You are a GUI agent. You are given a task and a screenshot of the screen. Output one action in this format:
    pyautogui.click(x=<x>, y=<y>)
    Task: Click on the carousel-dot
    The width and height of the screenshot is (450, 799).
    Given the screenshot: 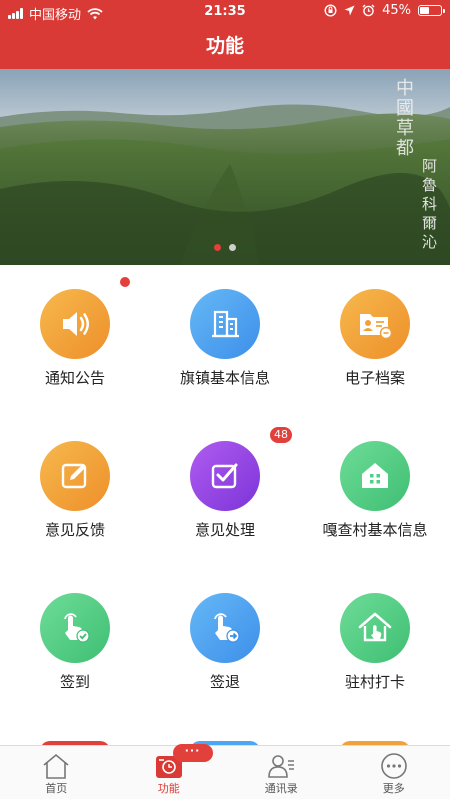 What is the action you would take?
    pyautogui.click(x=232, y=247)
    